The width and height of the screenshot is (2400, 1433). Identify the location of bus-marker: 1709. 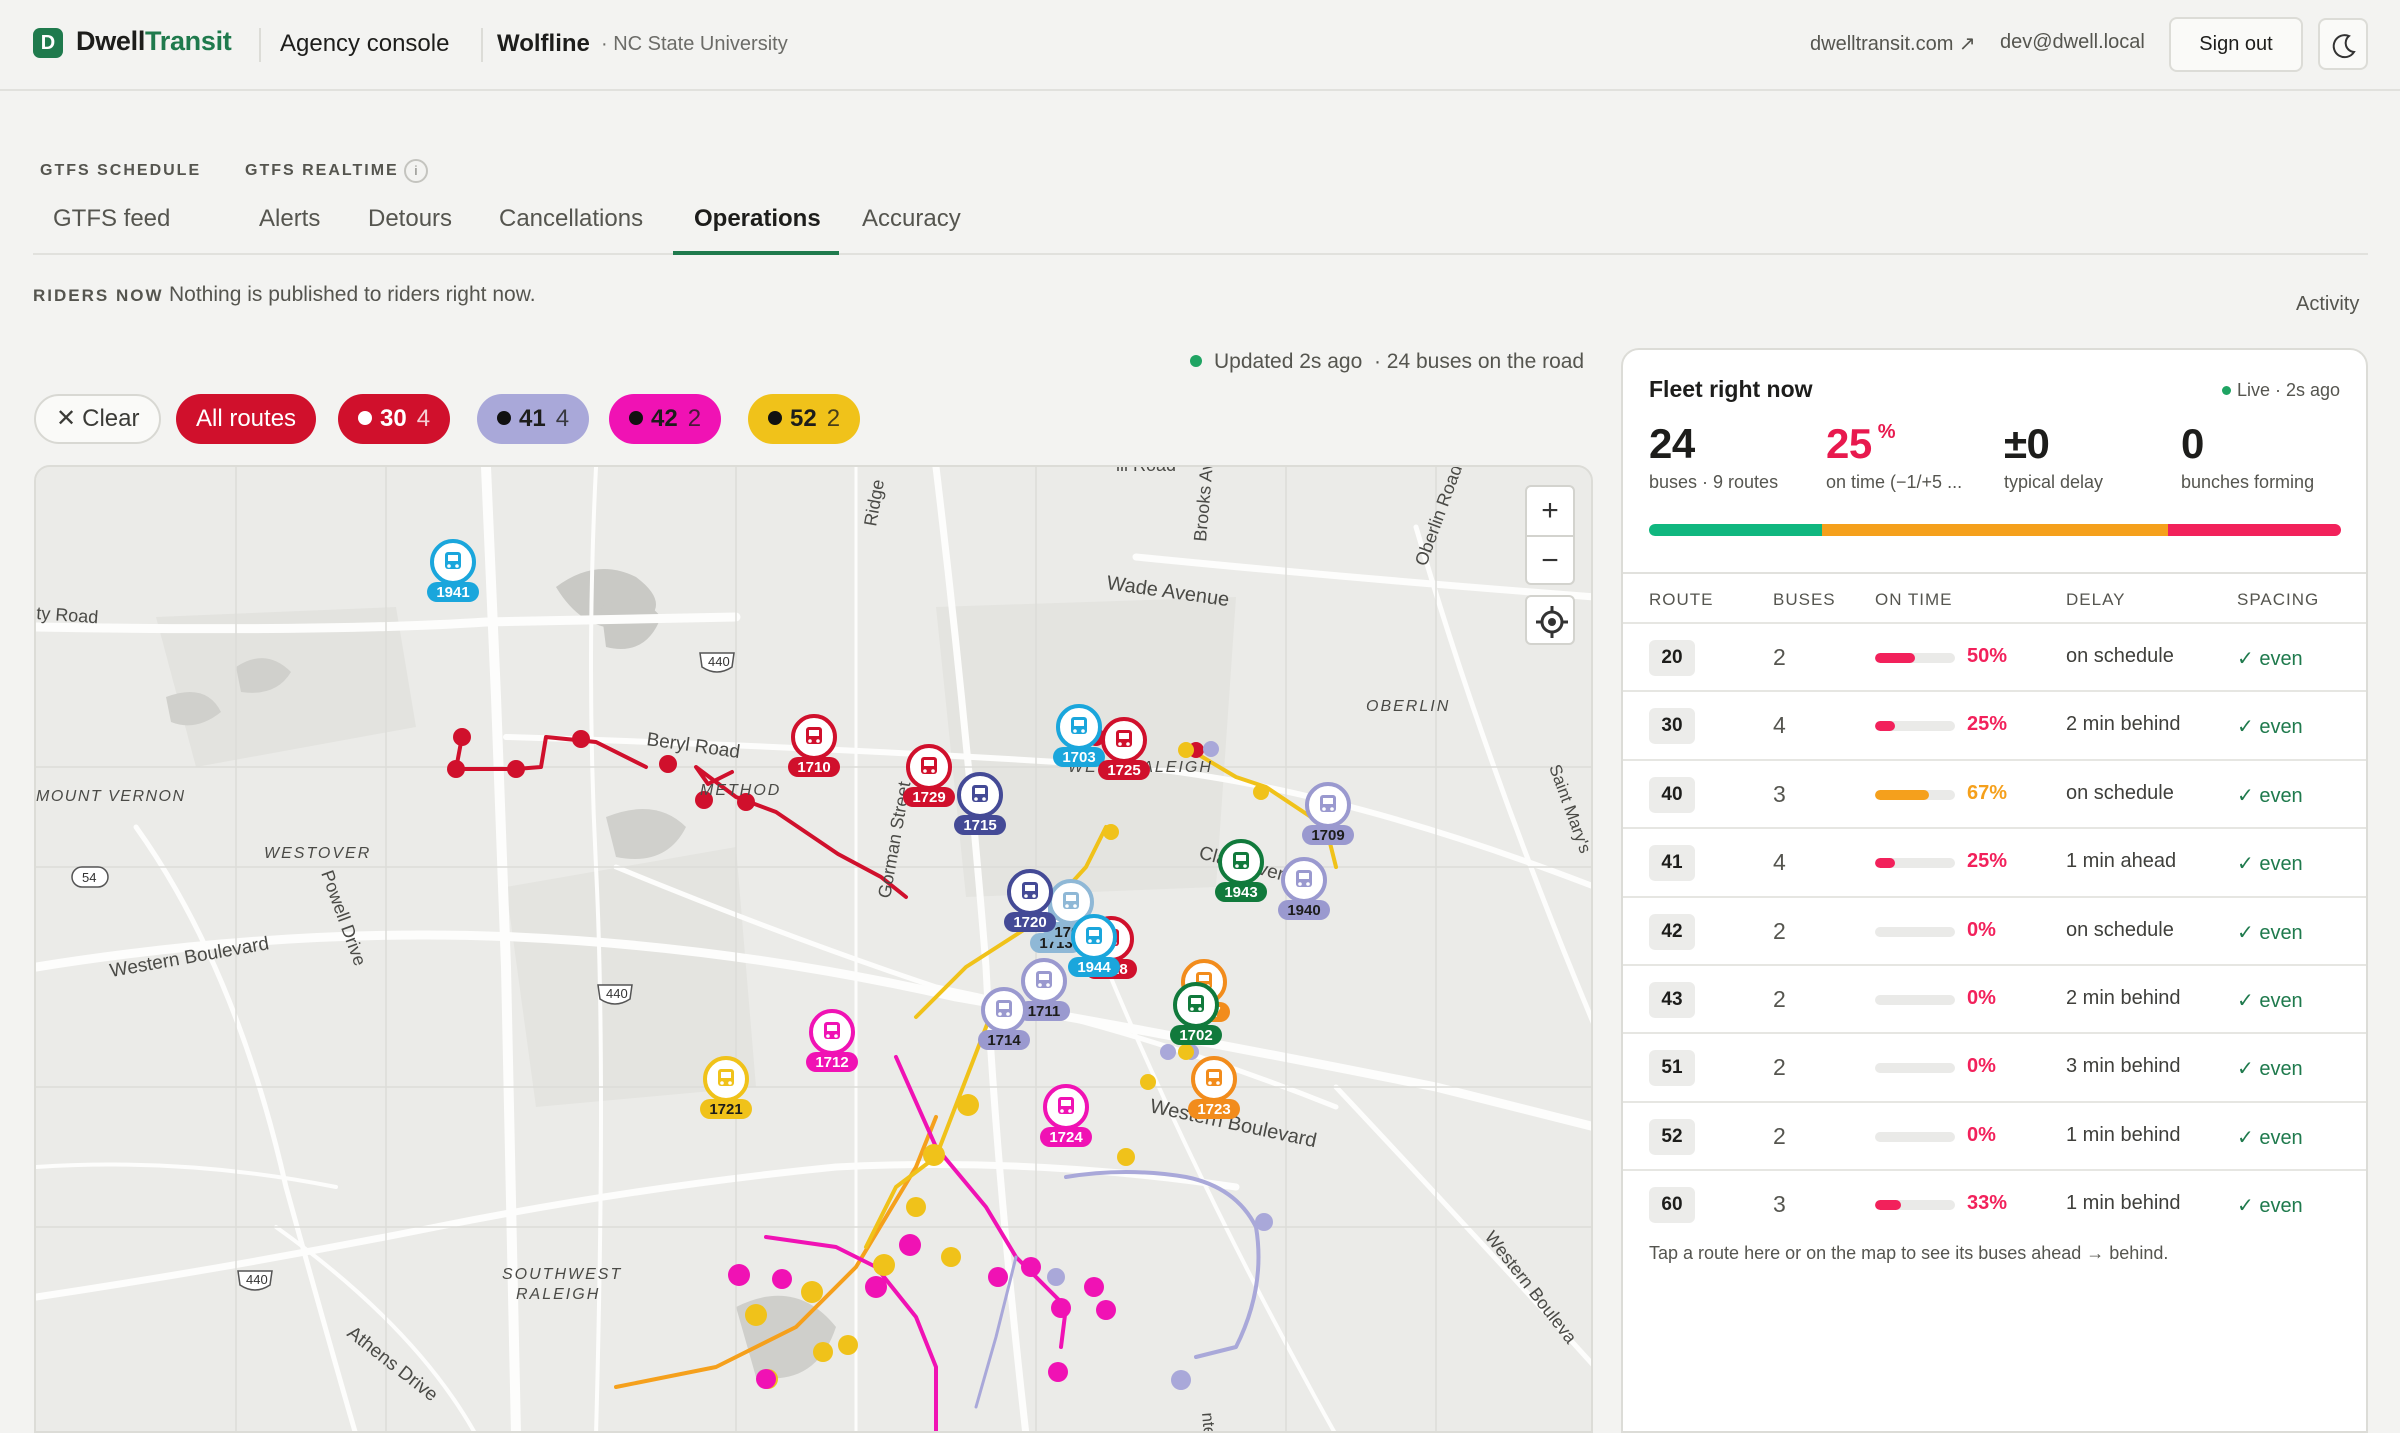
(1328, 813).